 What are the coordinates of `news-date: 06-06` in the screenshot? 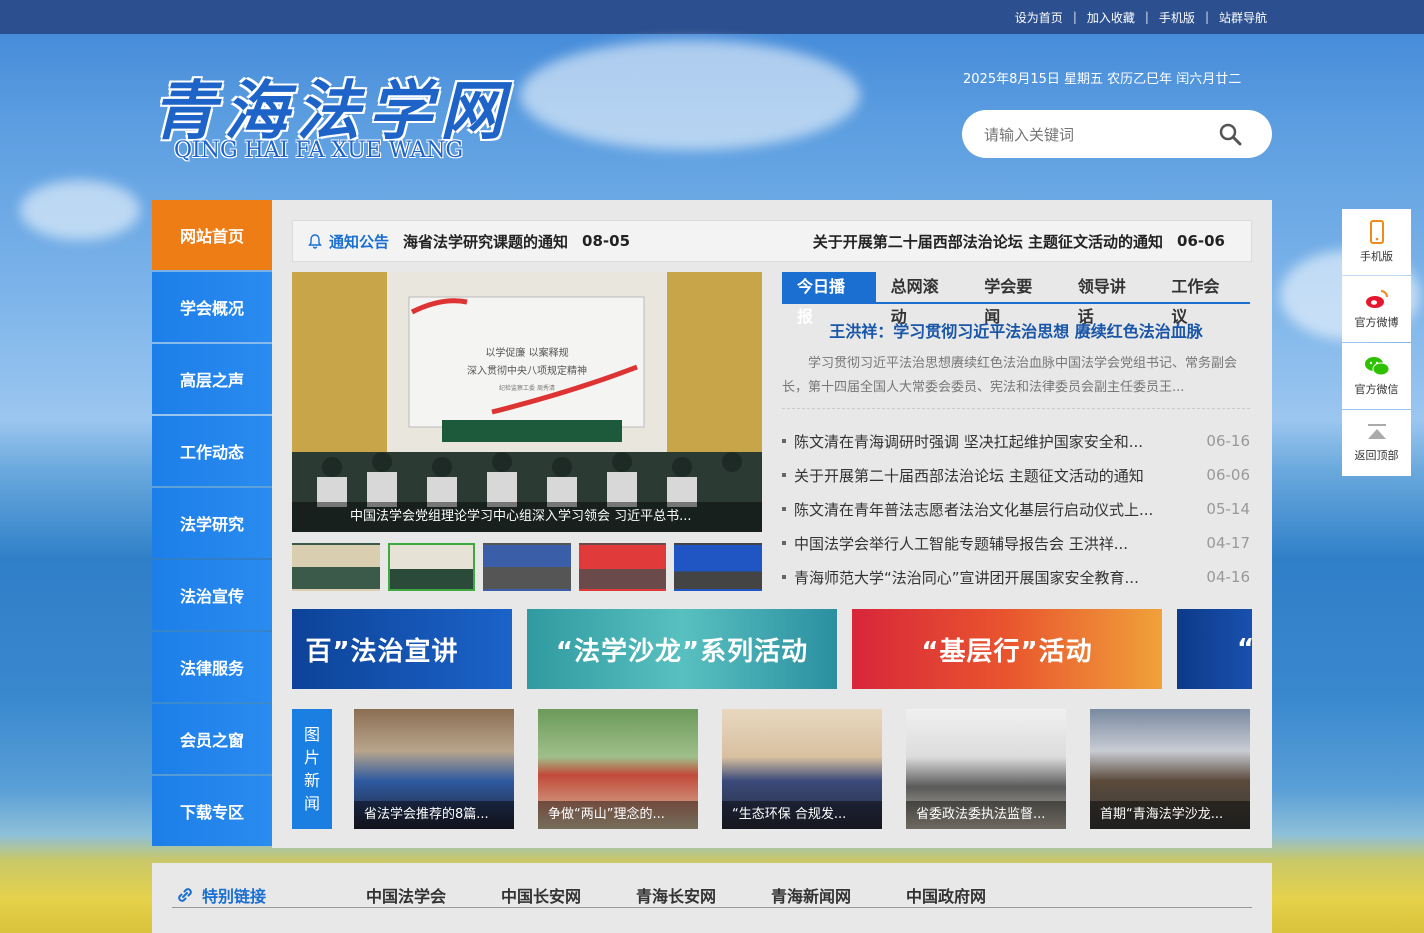 It's located at (1228, 475).